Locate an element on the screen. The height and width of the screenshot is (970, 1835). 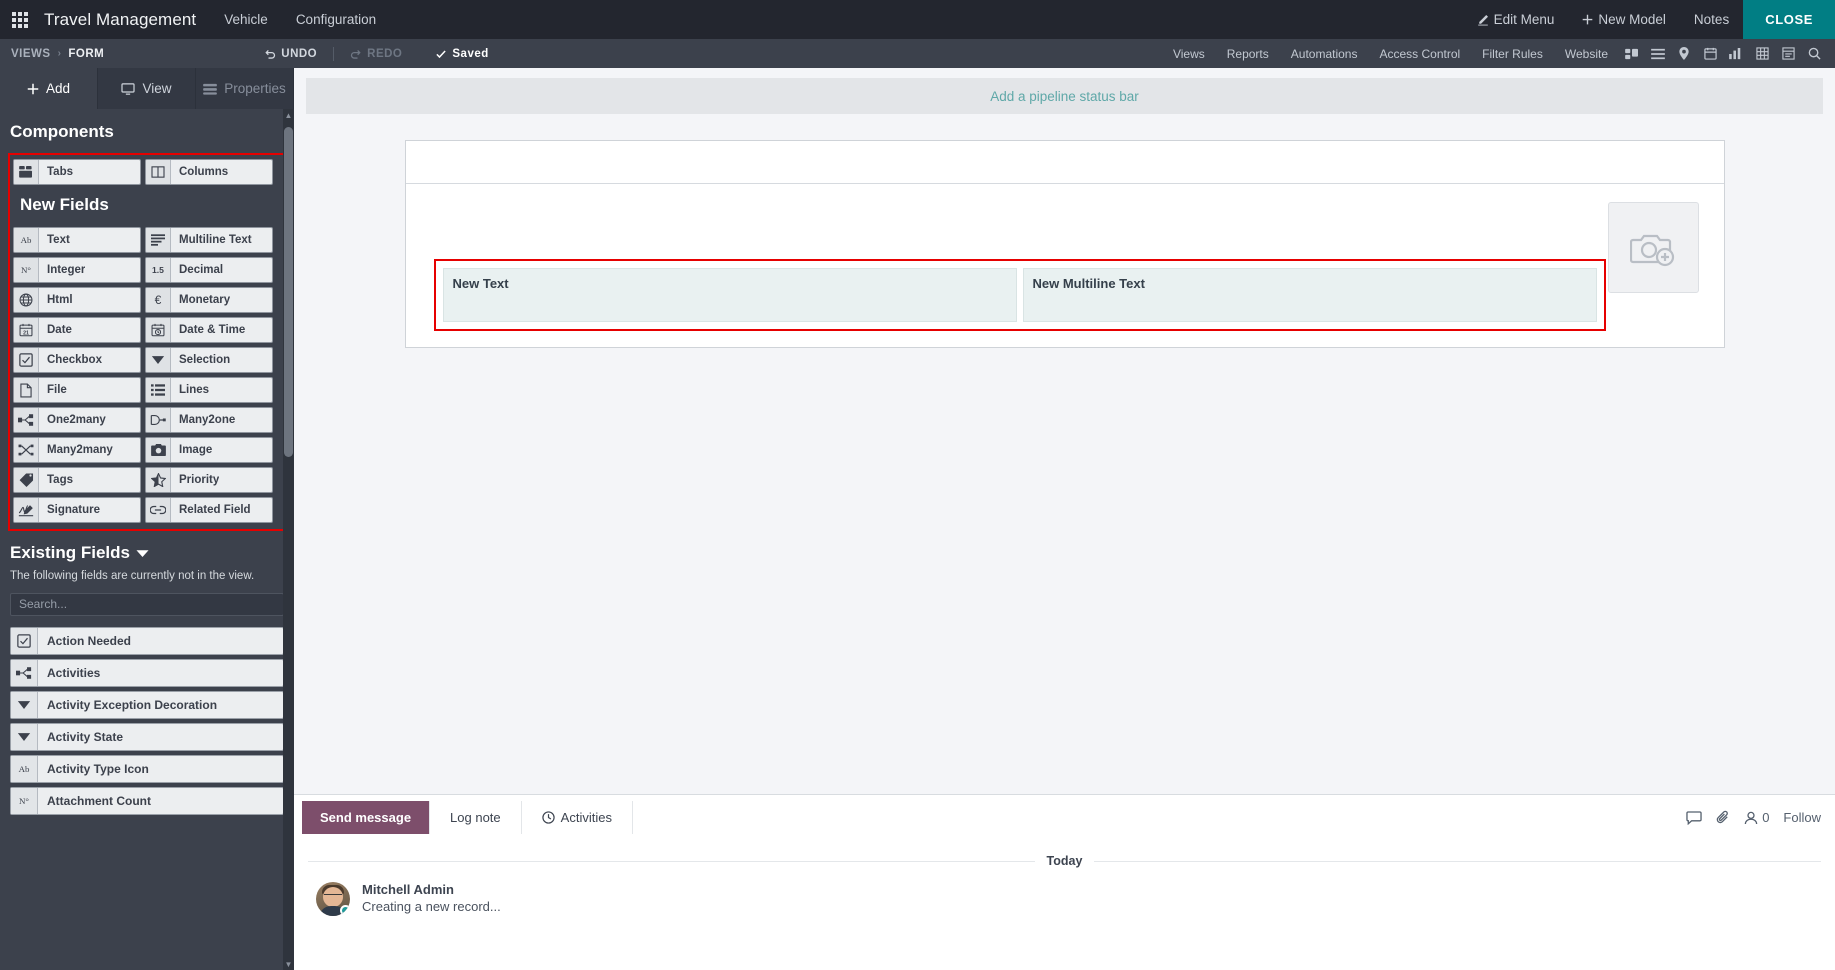
breadcrumb-views: VIEWS is located at coordinates (31, 54).